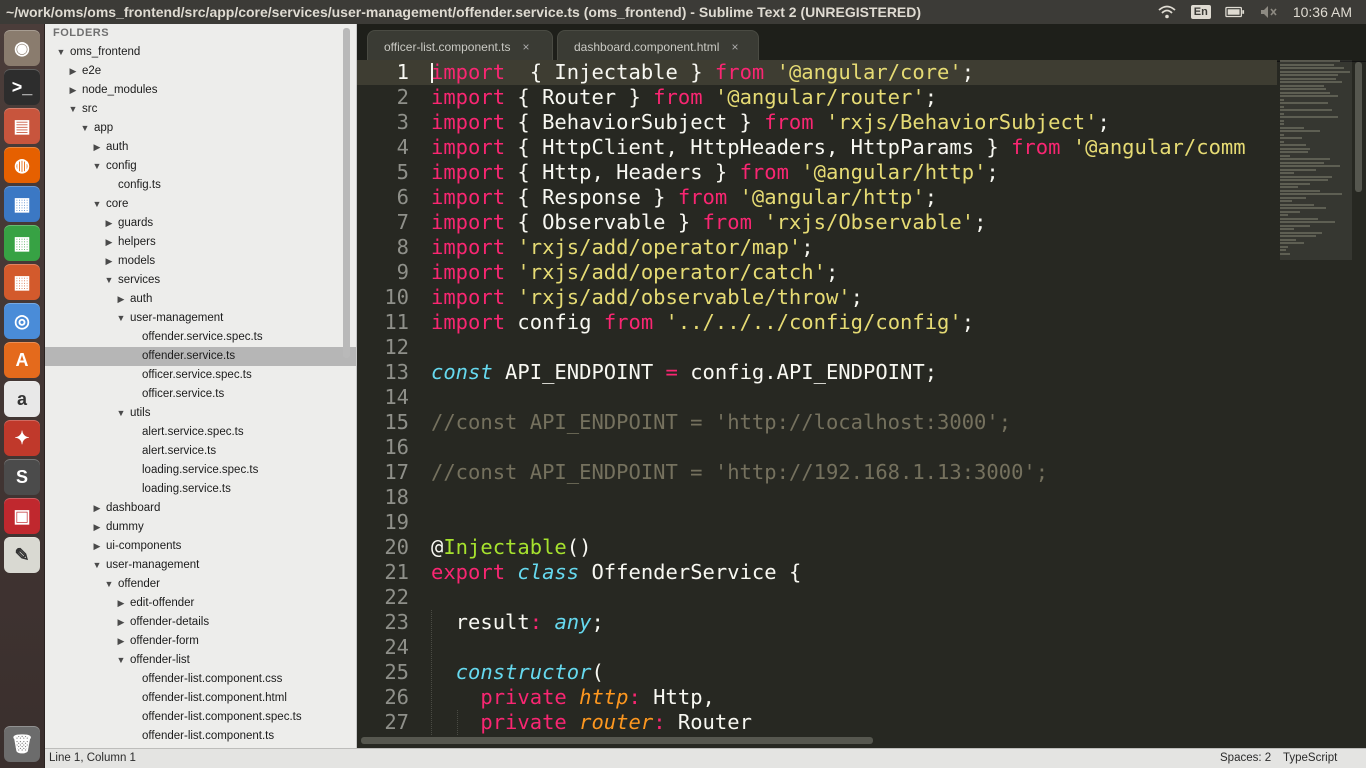 The height and width of the screenshot is (768, 1366). What do you see at coordinates (200, 451) in the screenshot?
I see `file-item: alert.service.ts` at bounding box center [200, 451].